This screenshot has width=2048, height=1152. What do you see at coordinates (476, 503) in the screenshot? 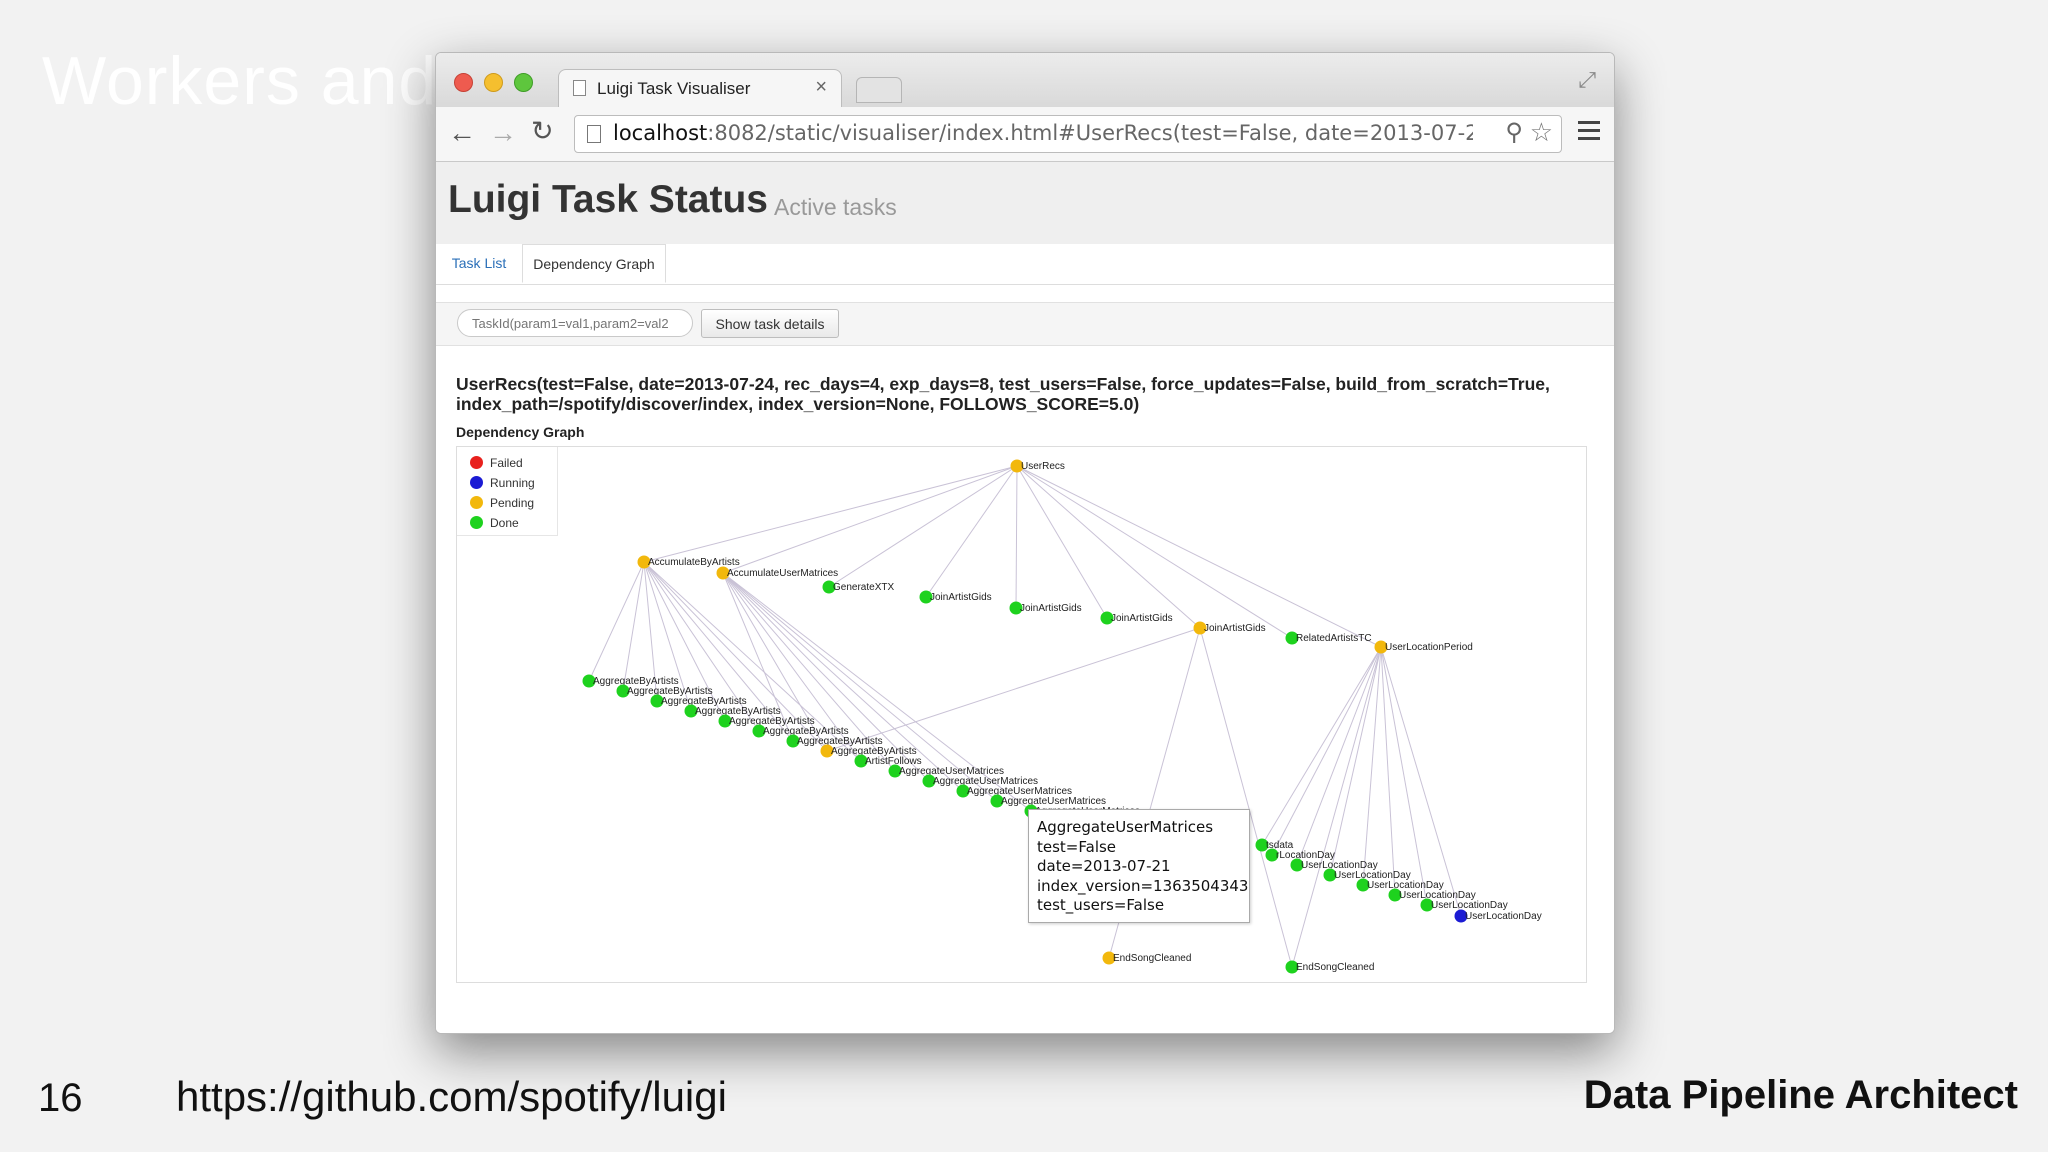
I see `pending-dot` at bounding box center [476, 503].